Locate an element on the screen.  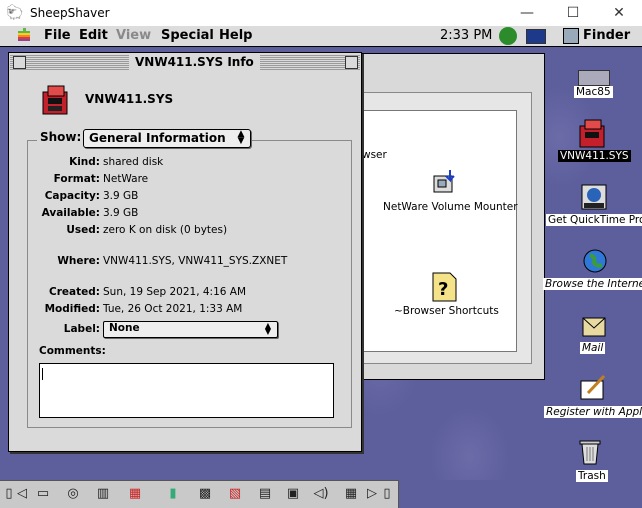
format-label: Format: is located at coordinates (76, 179).